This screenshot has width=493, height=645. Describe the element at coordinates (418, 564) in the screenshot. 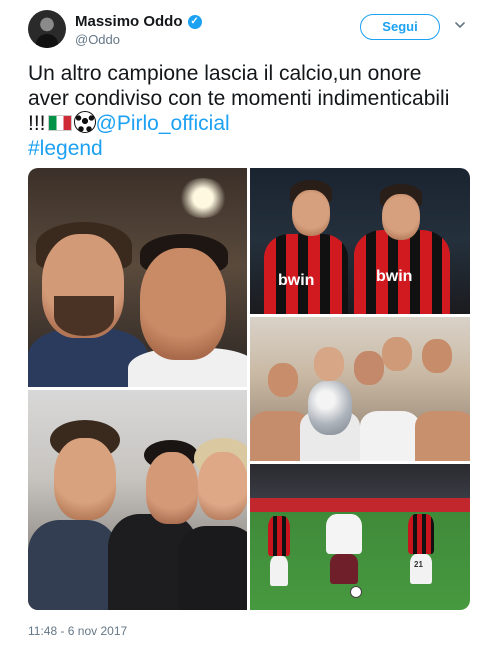

I see `shirt-number: 21` at that location.